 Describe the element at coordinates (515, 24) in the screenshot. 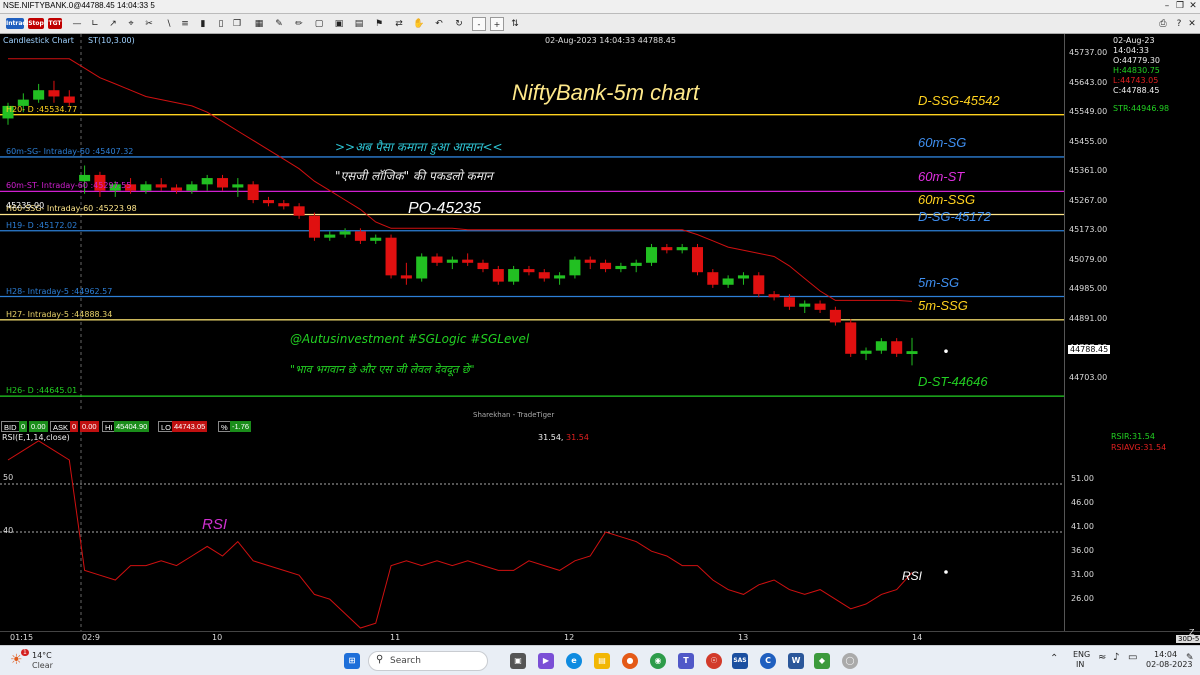

I see `scale-icon: ⇅` at that location.